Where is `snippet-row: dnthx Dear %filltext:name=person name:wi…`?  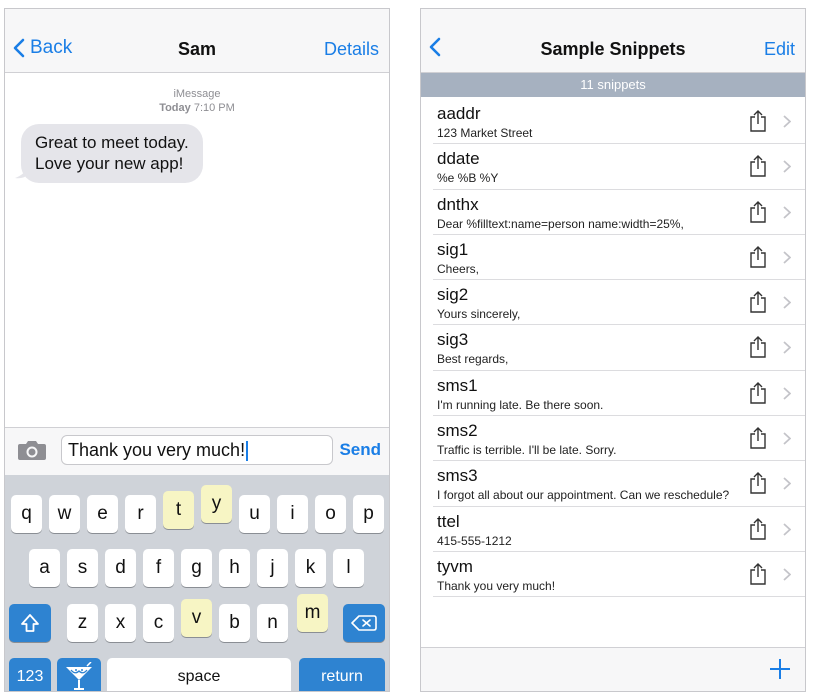 snippet-row: dnthx Dear %filltext:name=person name:wi… is located at coordinates (619, 212).